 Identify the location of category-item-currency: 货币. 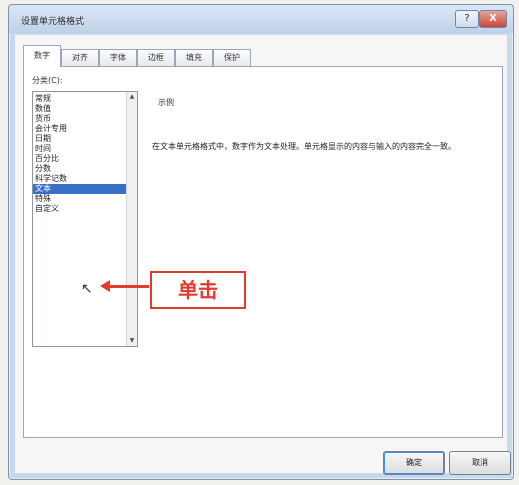
(80, 119).